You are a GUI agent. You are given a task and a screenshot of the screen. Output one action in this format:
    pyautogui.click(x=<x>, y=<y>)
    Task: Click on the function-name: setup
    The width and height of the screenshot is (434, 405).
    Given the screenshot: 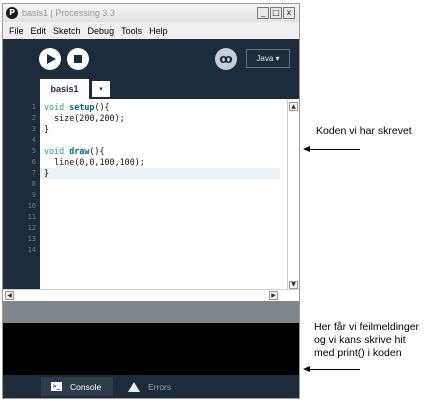 What is the action you would take?
    pyautogui.click(x=82, y=107)
    